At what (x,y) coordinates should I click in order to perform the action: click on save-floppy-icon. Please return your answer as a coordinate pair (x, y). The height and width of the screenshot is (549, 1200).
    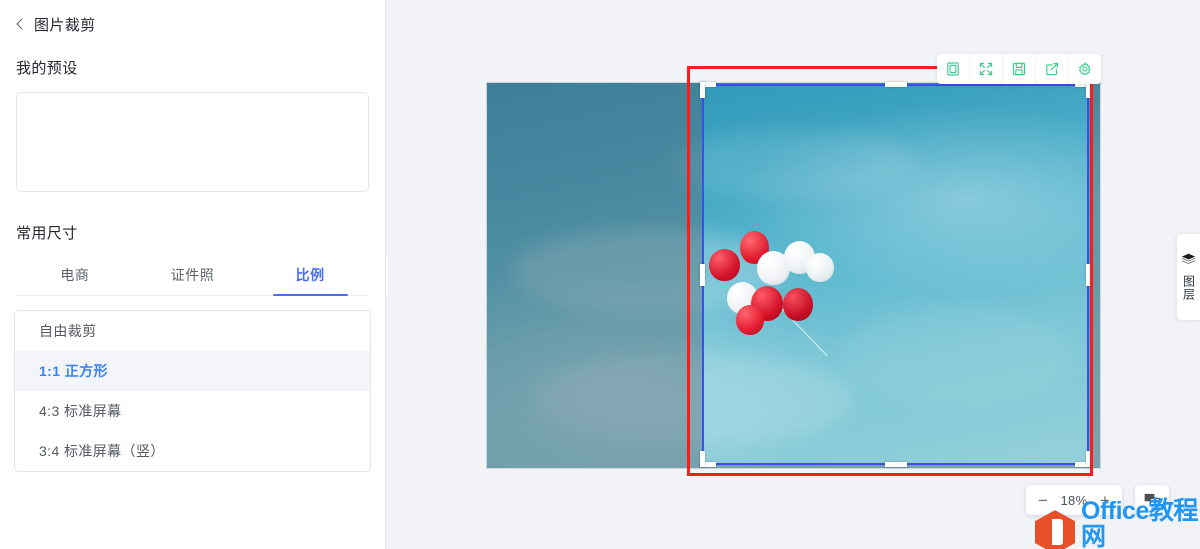
    Looking at the image, I should click on (1019, 69).